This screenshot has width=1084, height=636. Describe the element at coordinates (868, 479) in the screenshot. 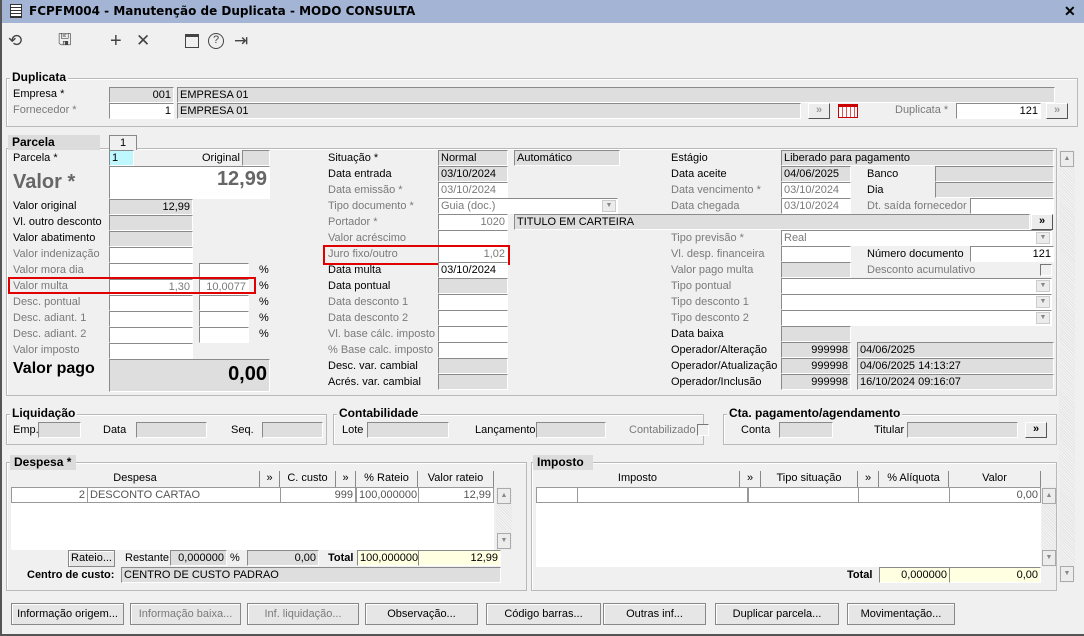

I see `tipo-situacao-lookup-button: »` at that location.